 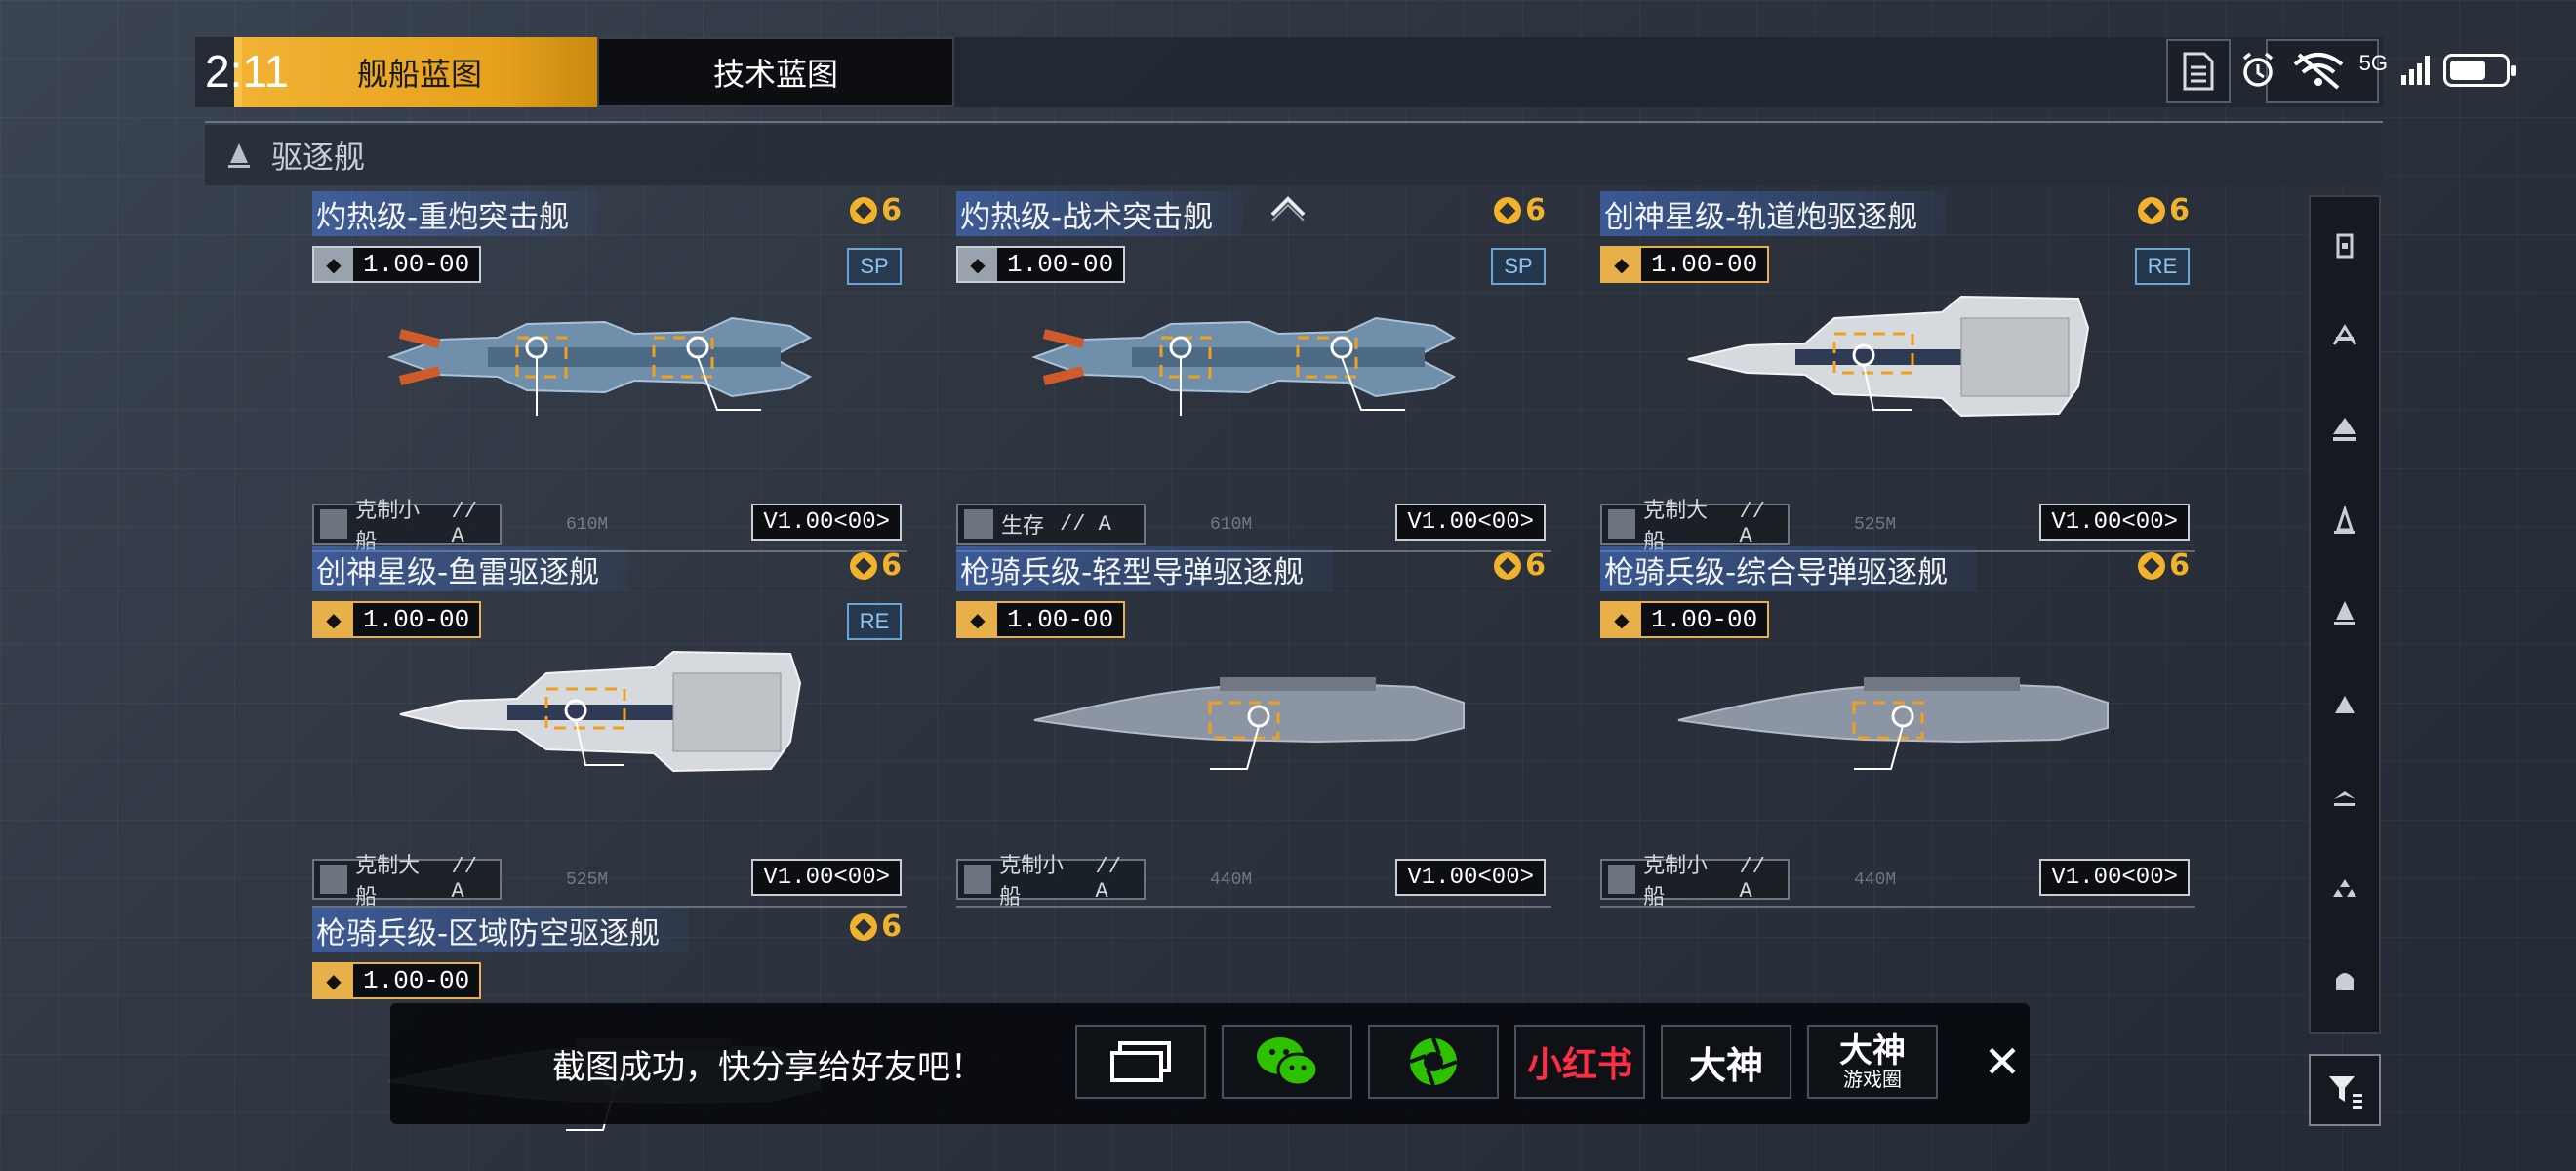 I want to click on section-title: 驱逐舰, so click(x=318, y=157).